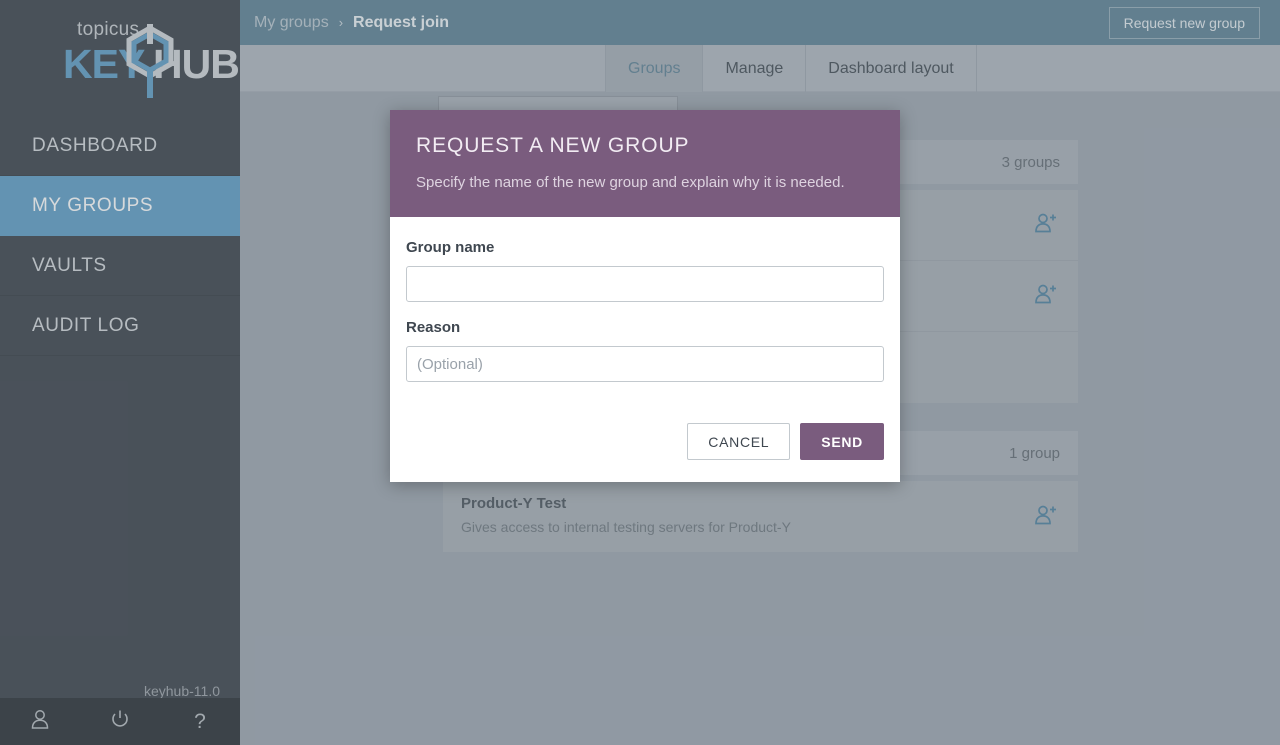 Image resolution: width=1280 pixels, height=745 pixels. I want to click on group-name-field-group: Group name, so click(645, 270).